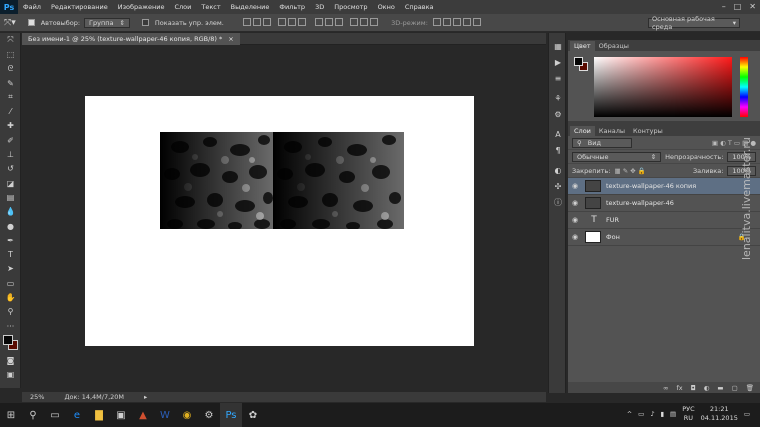 This screenshot has height=427, width=760. I want to click on distribute-bottom-icon, so click(339, 21).